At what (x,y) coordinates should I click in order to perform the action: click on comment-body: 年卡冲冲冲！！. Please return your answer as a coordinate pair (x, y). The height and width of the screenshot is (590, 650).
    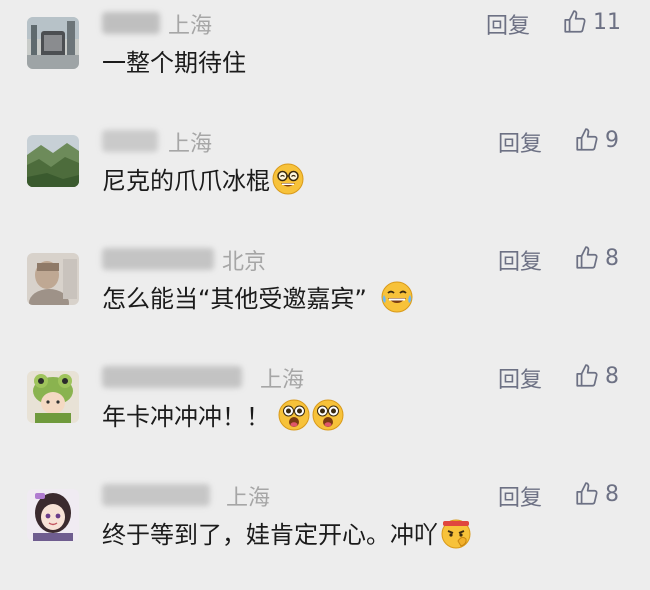
    Looking at the image, I should click on (186, 417).